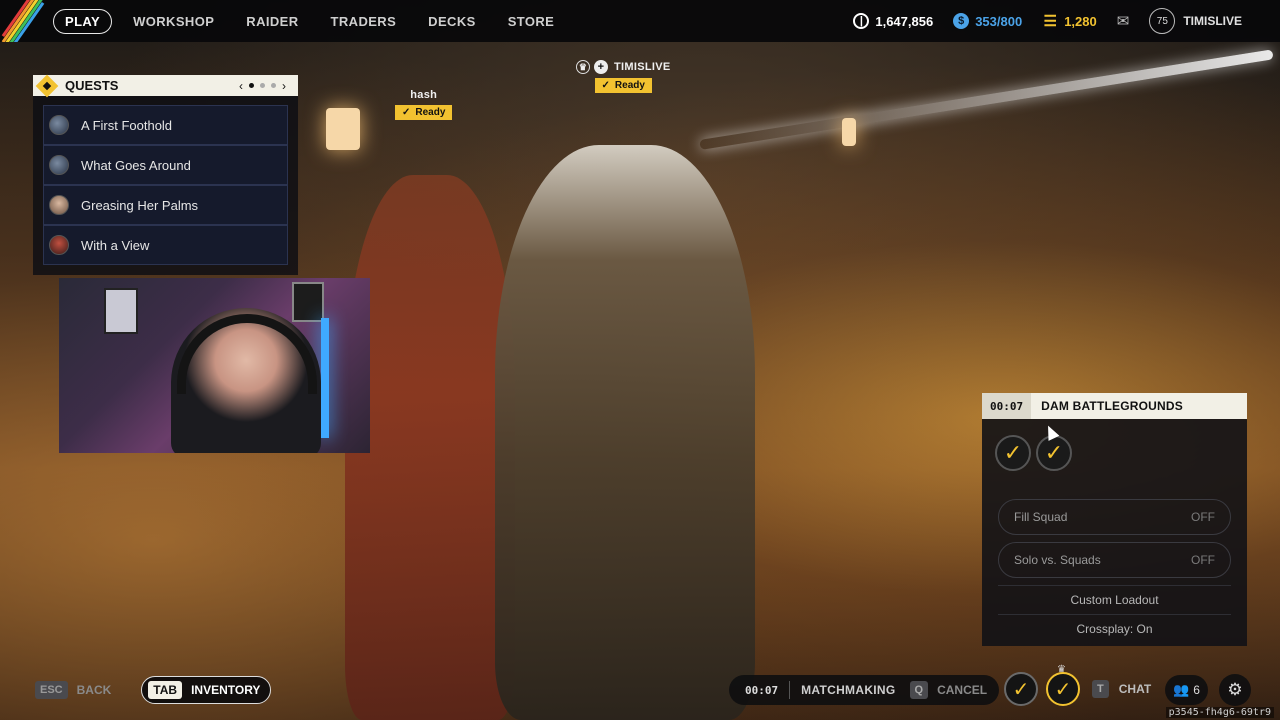 The height and width of the screenshot is (720, 1280). What do you see at coordinates (1181, 689) in the screenshot?
I see `people-icon: 👥` at bounding box center [1181, 689].